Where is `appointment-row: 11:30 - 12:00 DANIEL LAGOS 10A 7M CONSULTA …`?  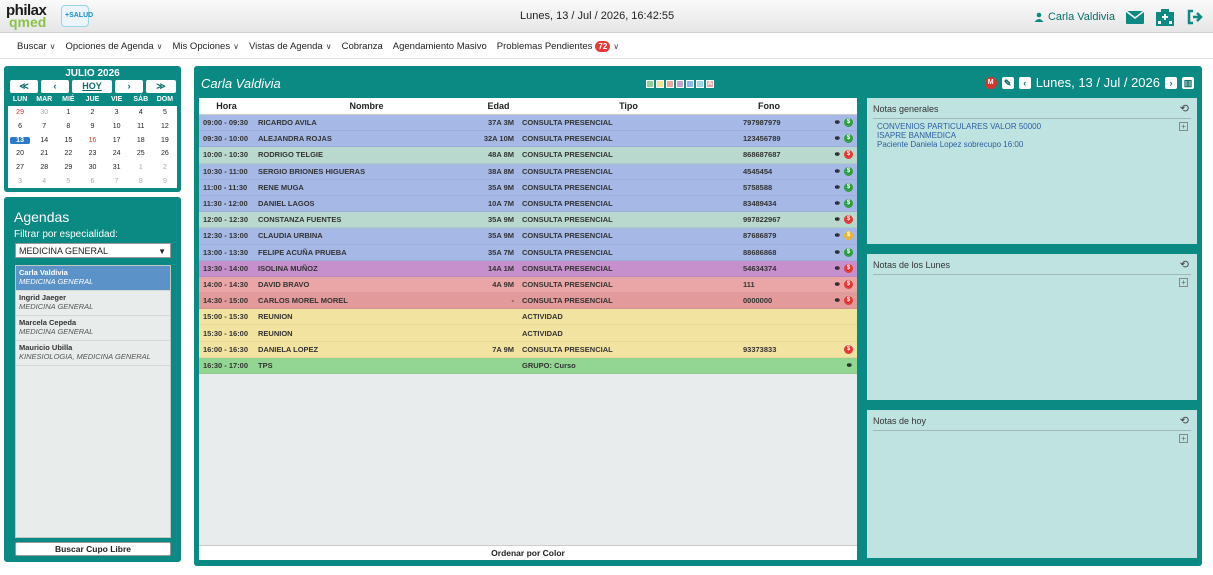 appointment-row: 11:30 - 12:00 DANIEL LAGOS 10A 7M CONSULTA … is located at coordinates (528, 204).